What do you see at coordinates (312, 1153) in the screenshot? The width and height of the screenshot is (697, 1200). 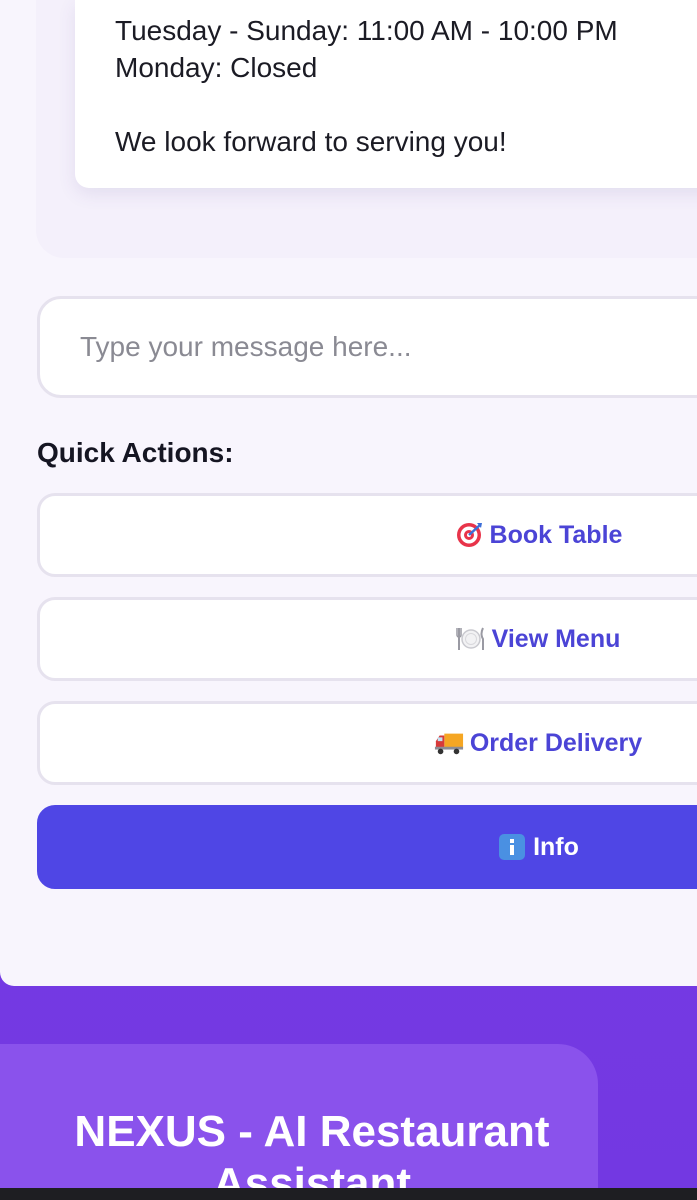 I see `app-title: NEXUS - AI Restaurant Assistant` at bounding box center [312, 1153].